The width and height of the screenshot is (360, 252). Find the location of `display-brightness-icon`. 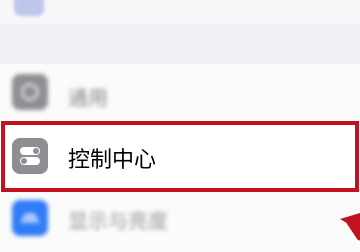

display-brightness-icon is located at coordinates (30, 218).